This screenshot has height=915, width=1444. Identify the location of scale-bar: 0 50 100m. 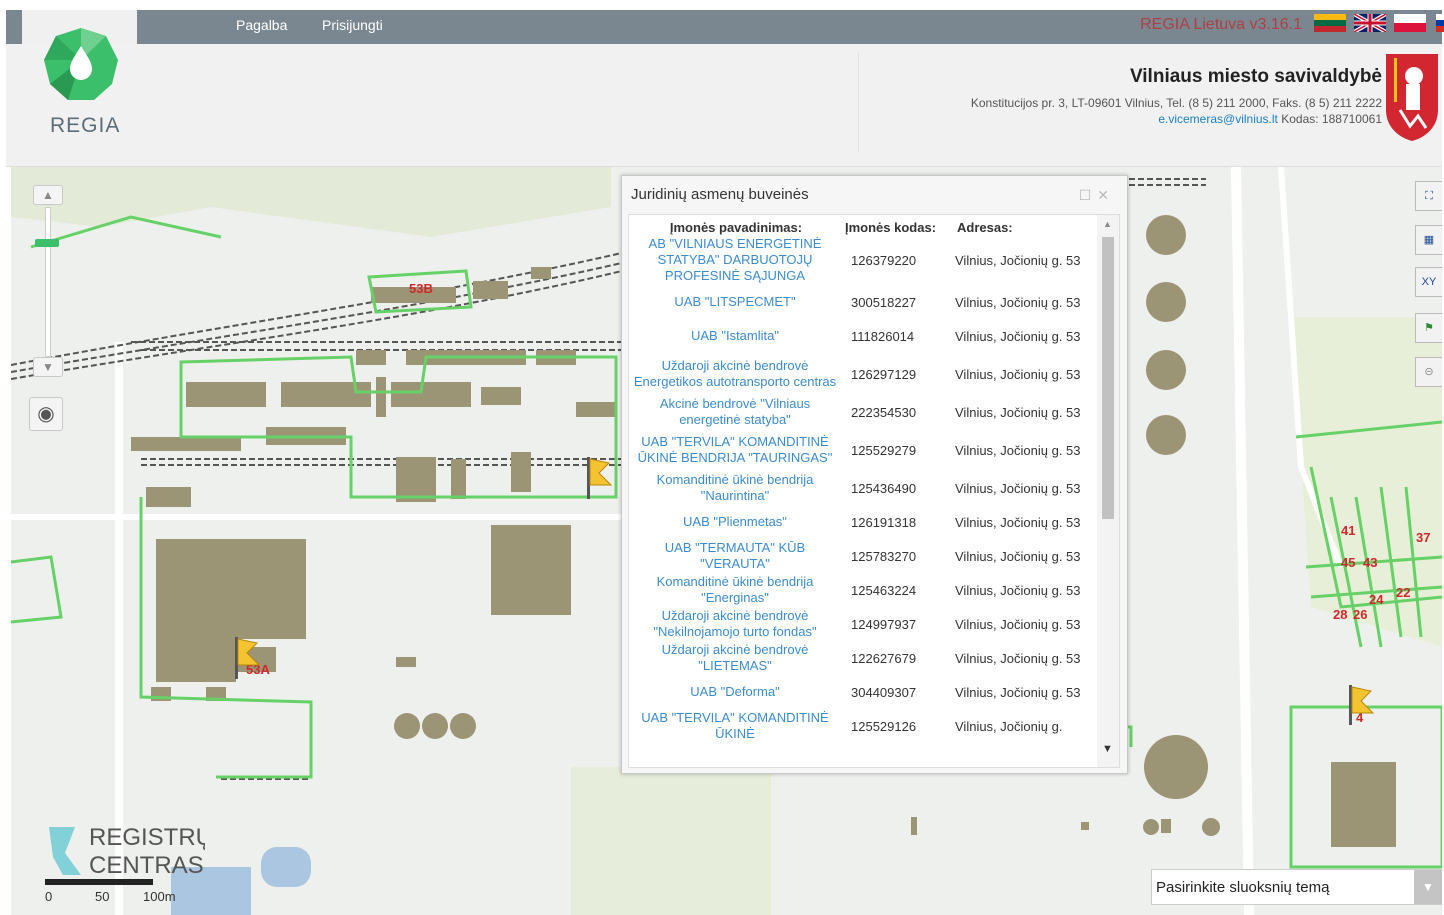
(110, 891).